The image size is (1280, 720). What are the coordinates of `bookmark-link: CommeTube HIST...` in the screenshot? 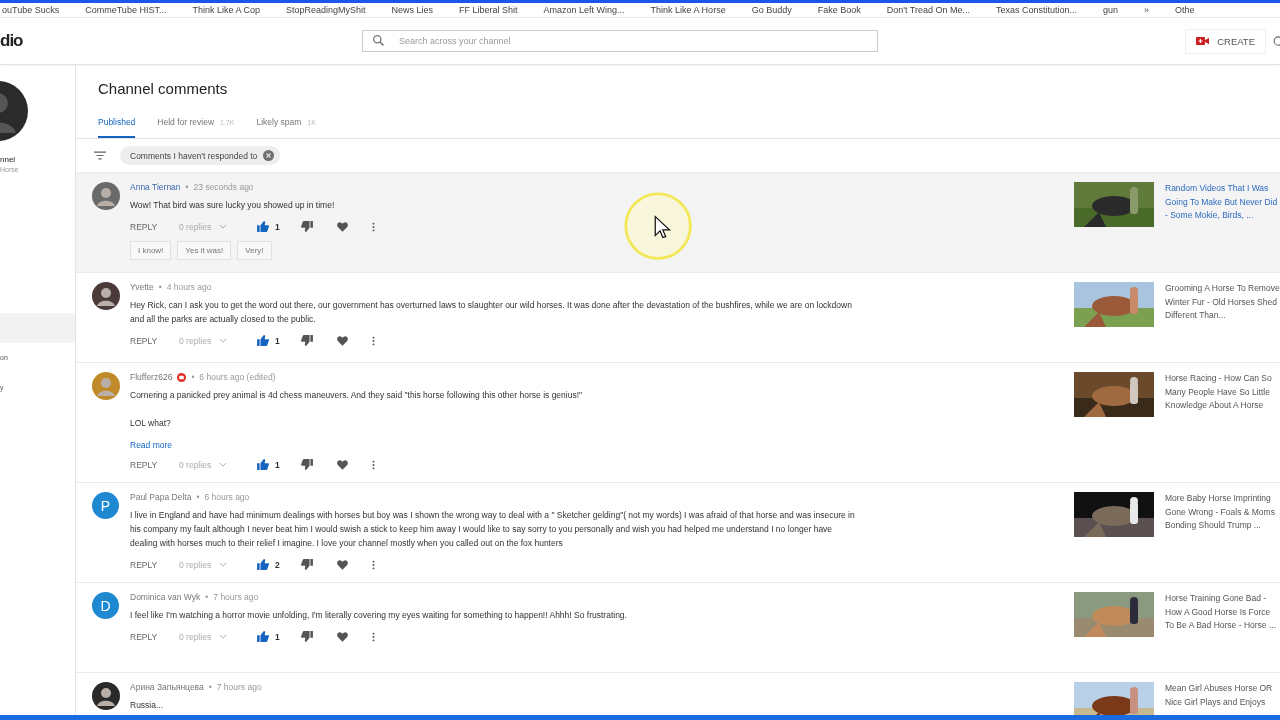 It's located at (126, 10).